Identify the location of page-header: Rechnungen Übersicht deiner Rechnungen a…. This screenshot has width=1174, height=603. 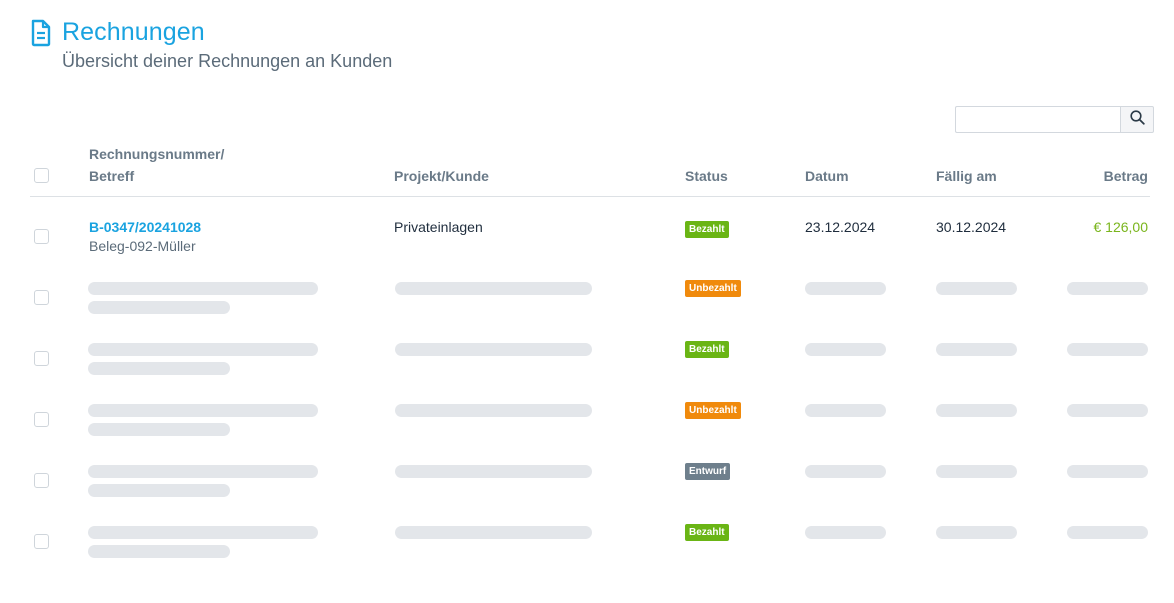
(211, 44).